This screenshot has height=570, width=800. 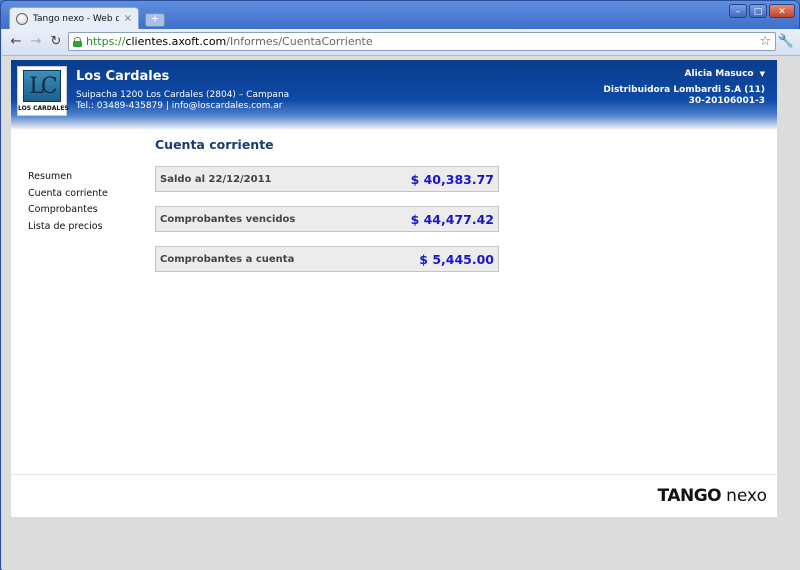 I want to click on url-scheme: https://, so click(x=106, y=41).